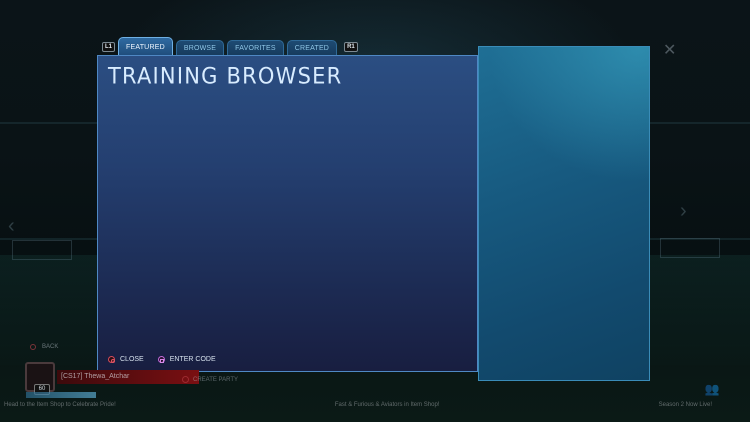  I want to click on create-party-label: CREATE PARTY, so click(216, 379).